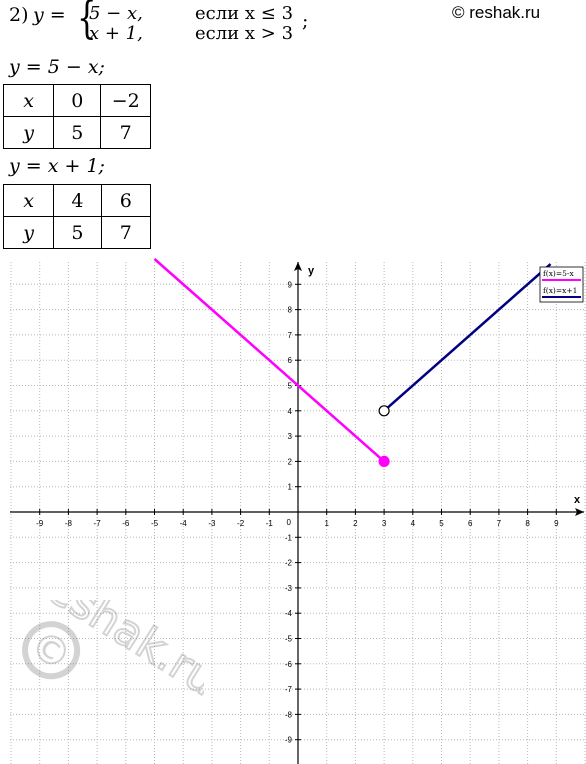  What do you see at coordinates (289, 689) in the screenshot?
I see `y-tick-label: -7` at bounding box center [289, 689].